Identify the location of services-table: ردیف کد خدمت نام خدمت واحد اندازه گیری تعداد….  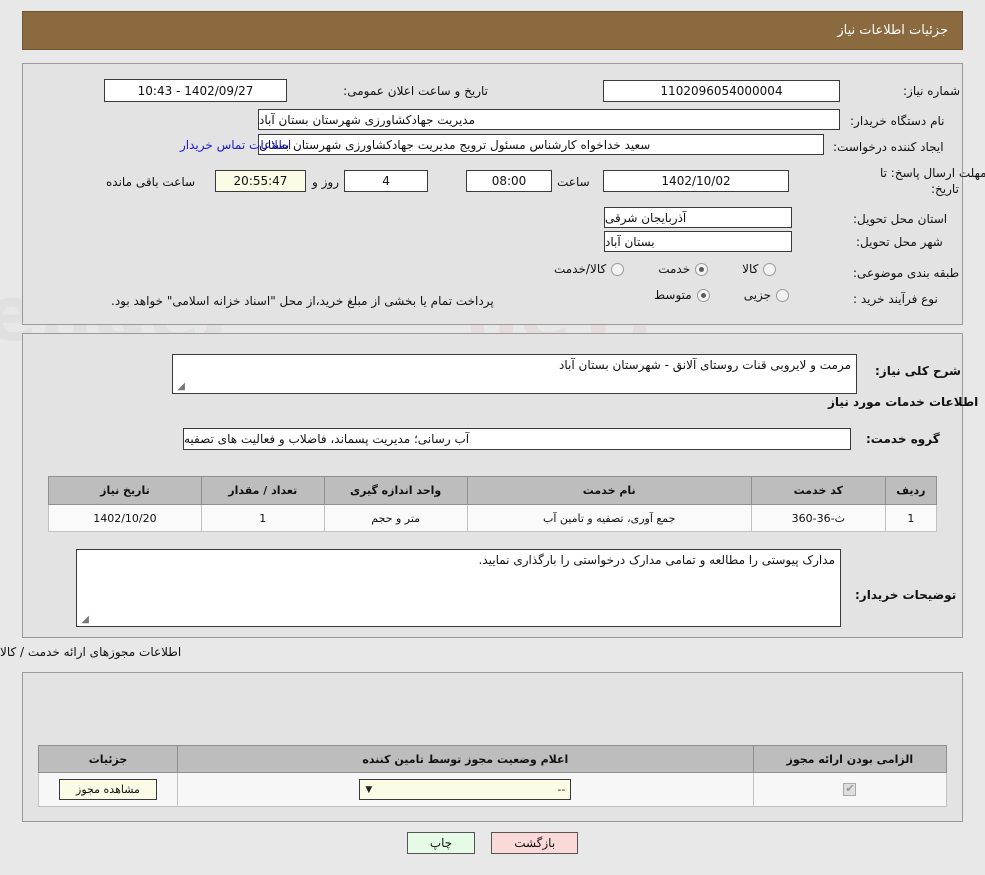
(493, 504).